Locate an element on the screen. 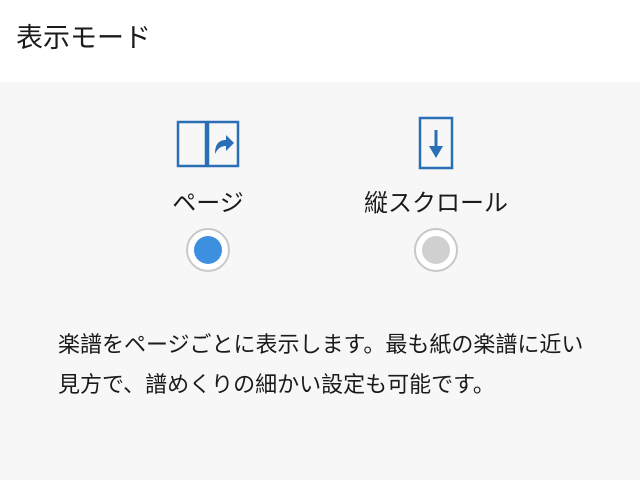  radio-vertical-scroll-unselected is located at coordinates (436, 250).